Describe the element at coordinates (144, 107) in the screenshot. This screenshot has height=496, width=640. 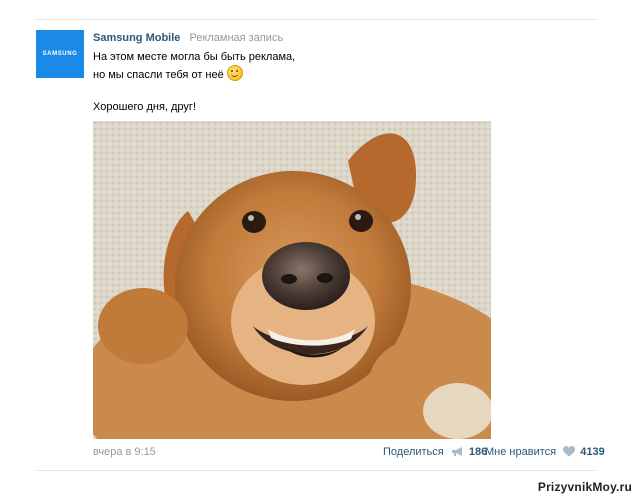
I see `post-text-line-3: Хорошего дня, друг!` at that location.